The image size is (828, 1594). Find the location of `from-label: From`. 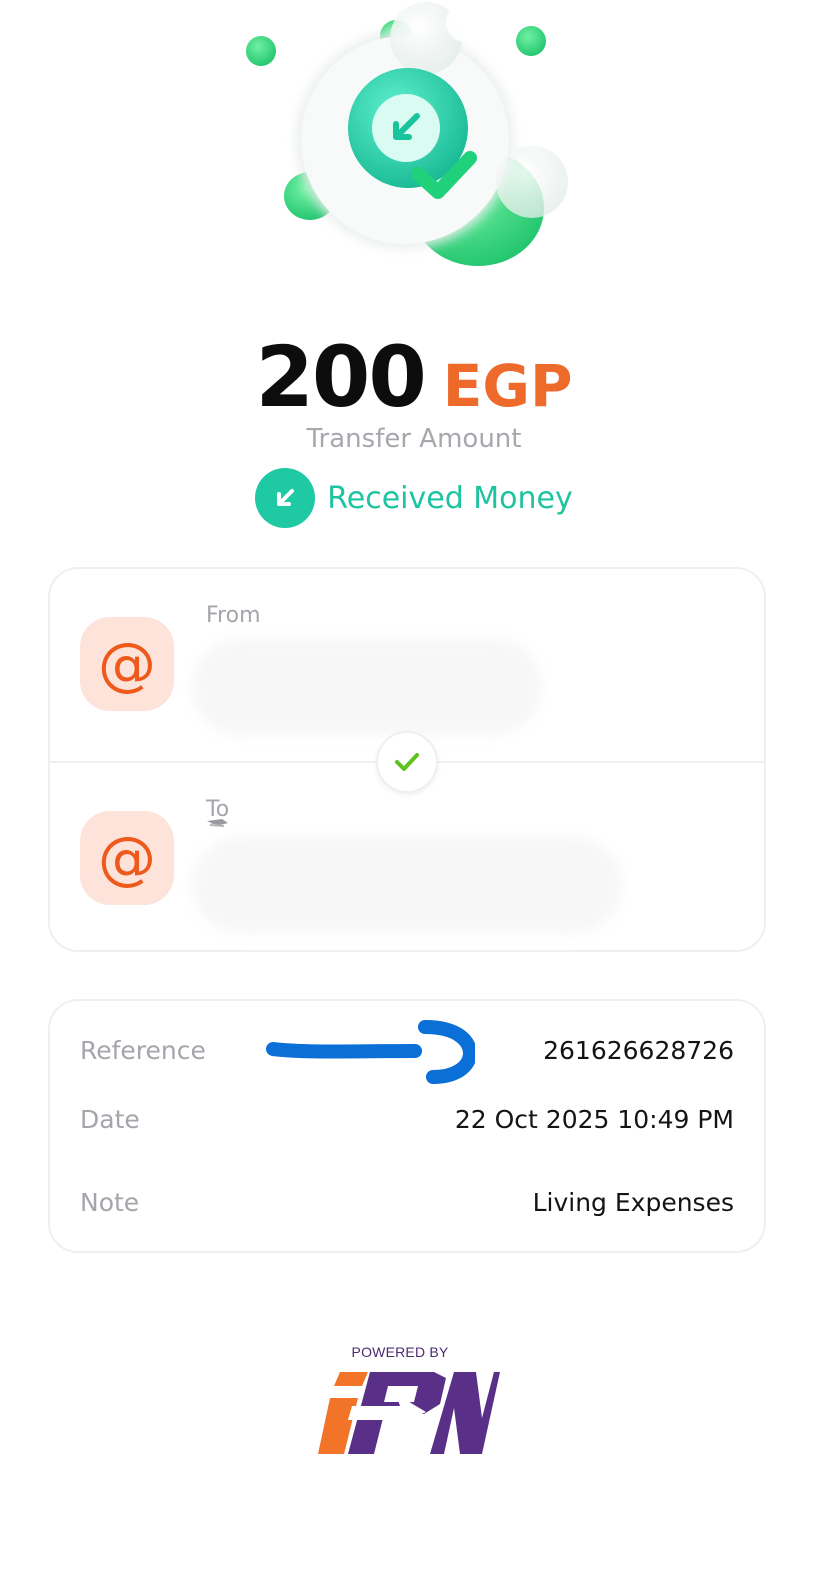

from-label: From is located at coordinates (233, 615).